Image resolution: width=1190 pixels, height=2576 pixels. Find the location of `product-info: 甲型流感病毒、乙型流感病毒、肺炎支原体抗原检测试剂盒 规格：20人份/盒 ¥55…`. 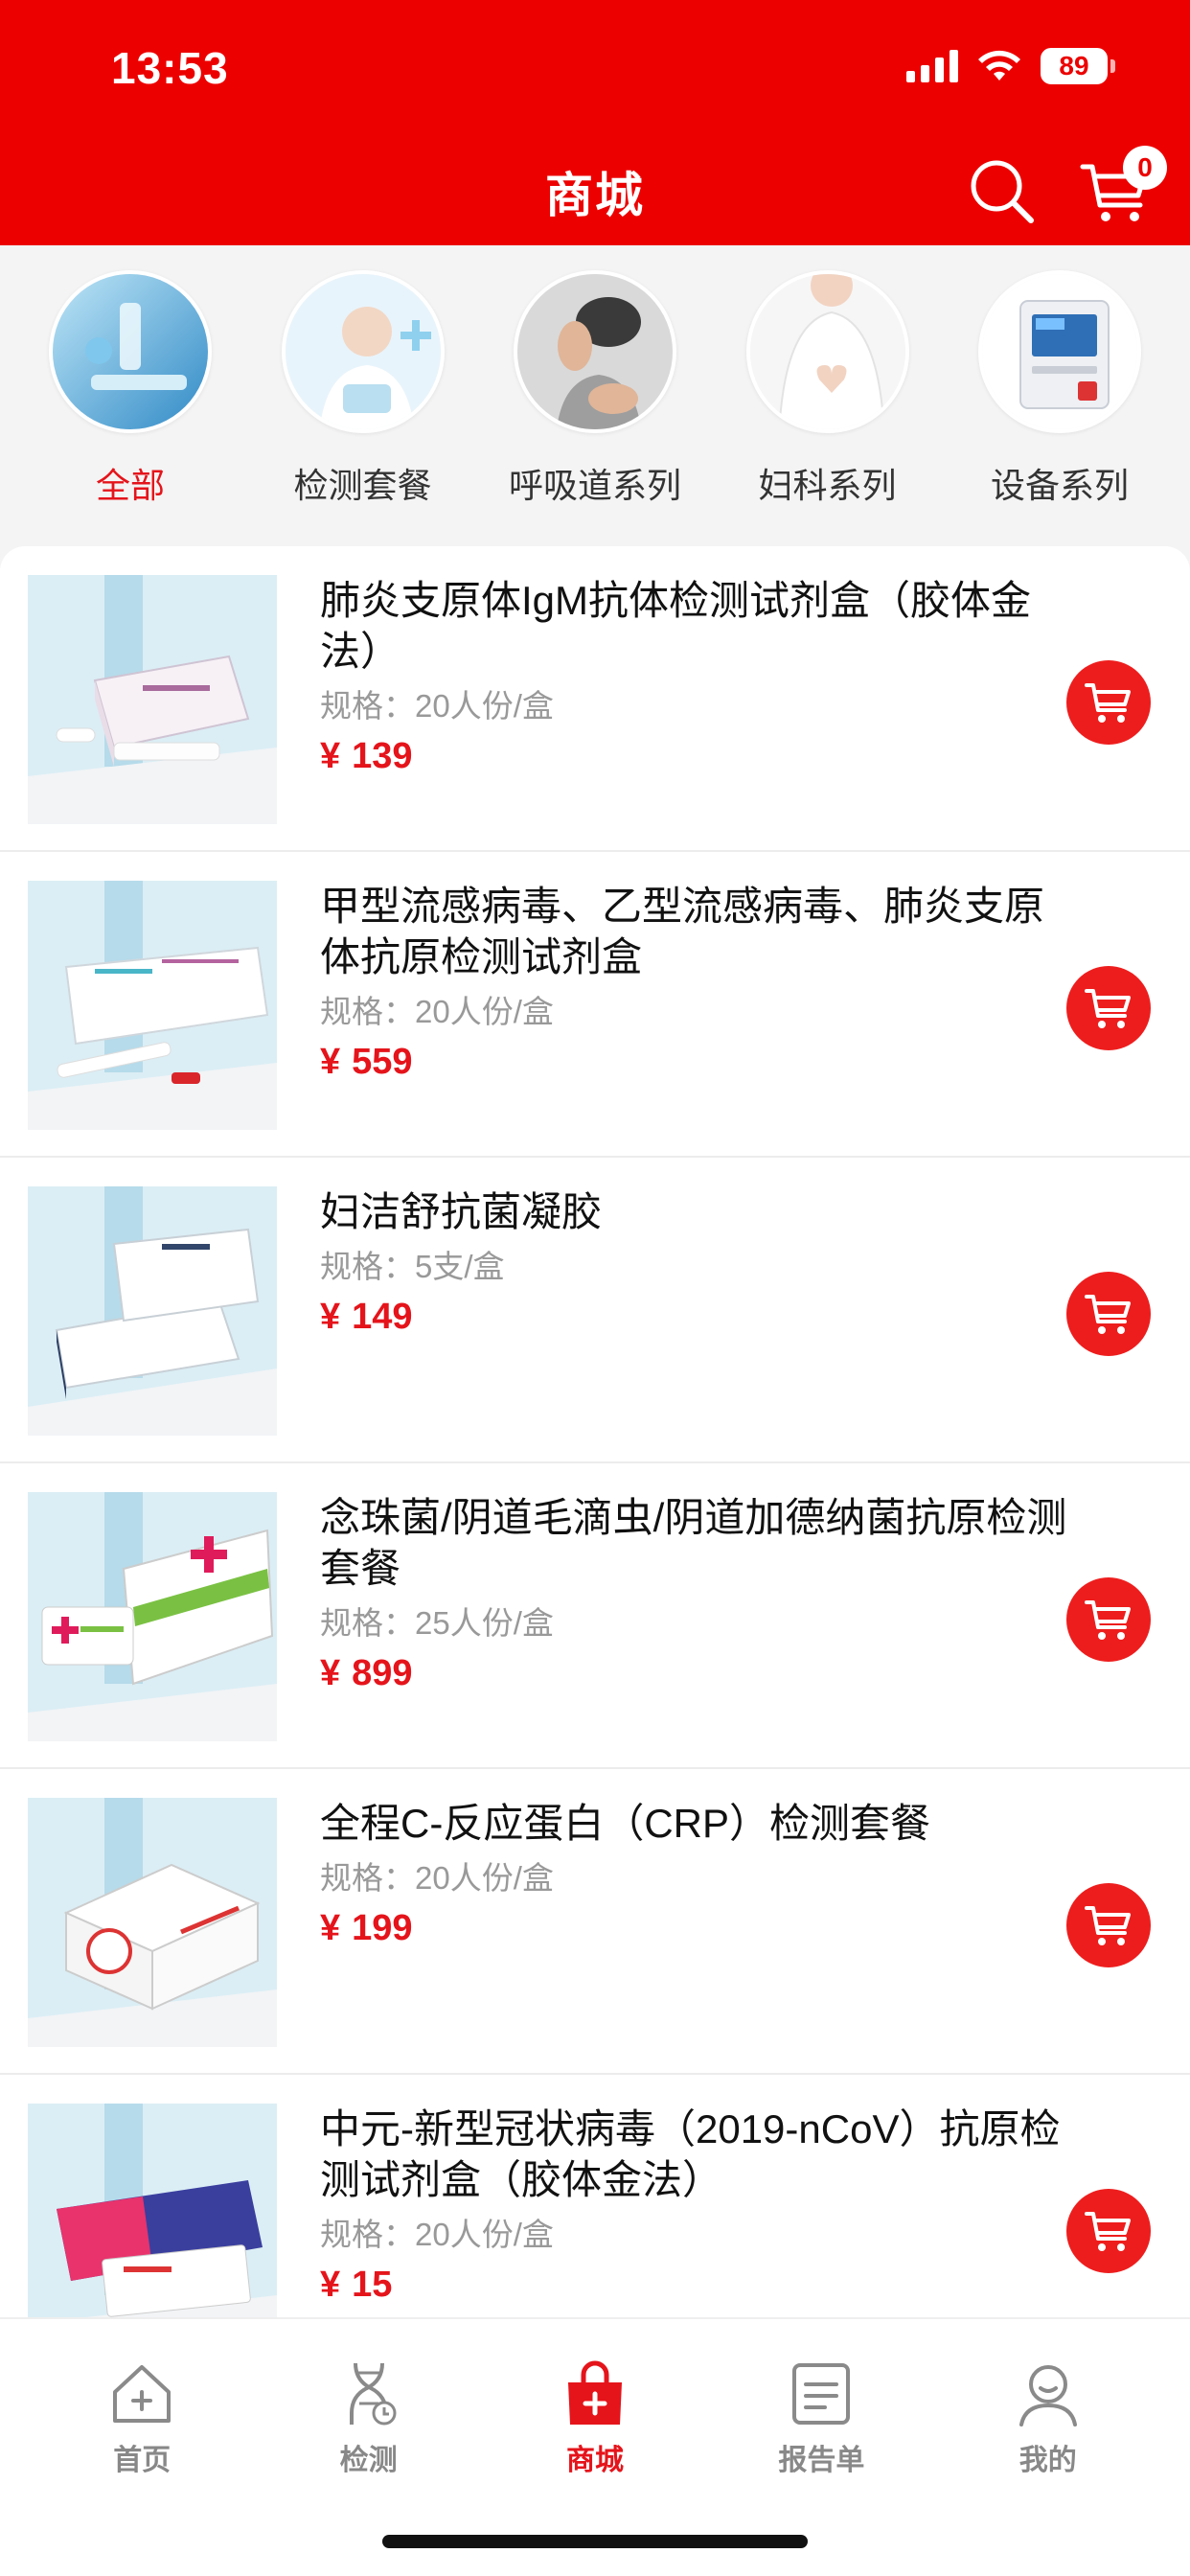

product-info: 甲型流感病毒、乙型流感病毒、肺炎支原体抗原检测试剂盒 规格：20人份/盒 ¥55… is located at coordinates (694, 982).